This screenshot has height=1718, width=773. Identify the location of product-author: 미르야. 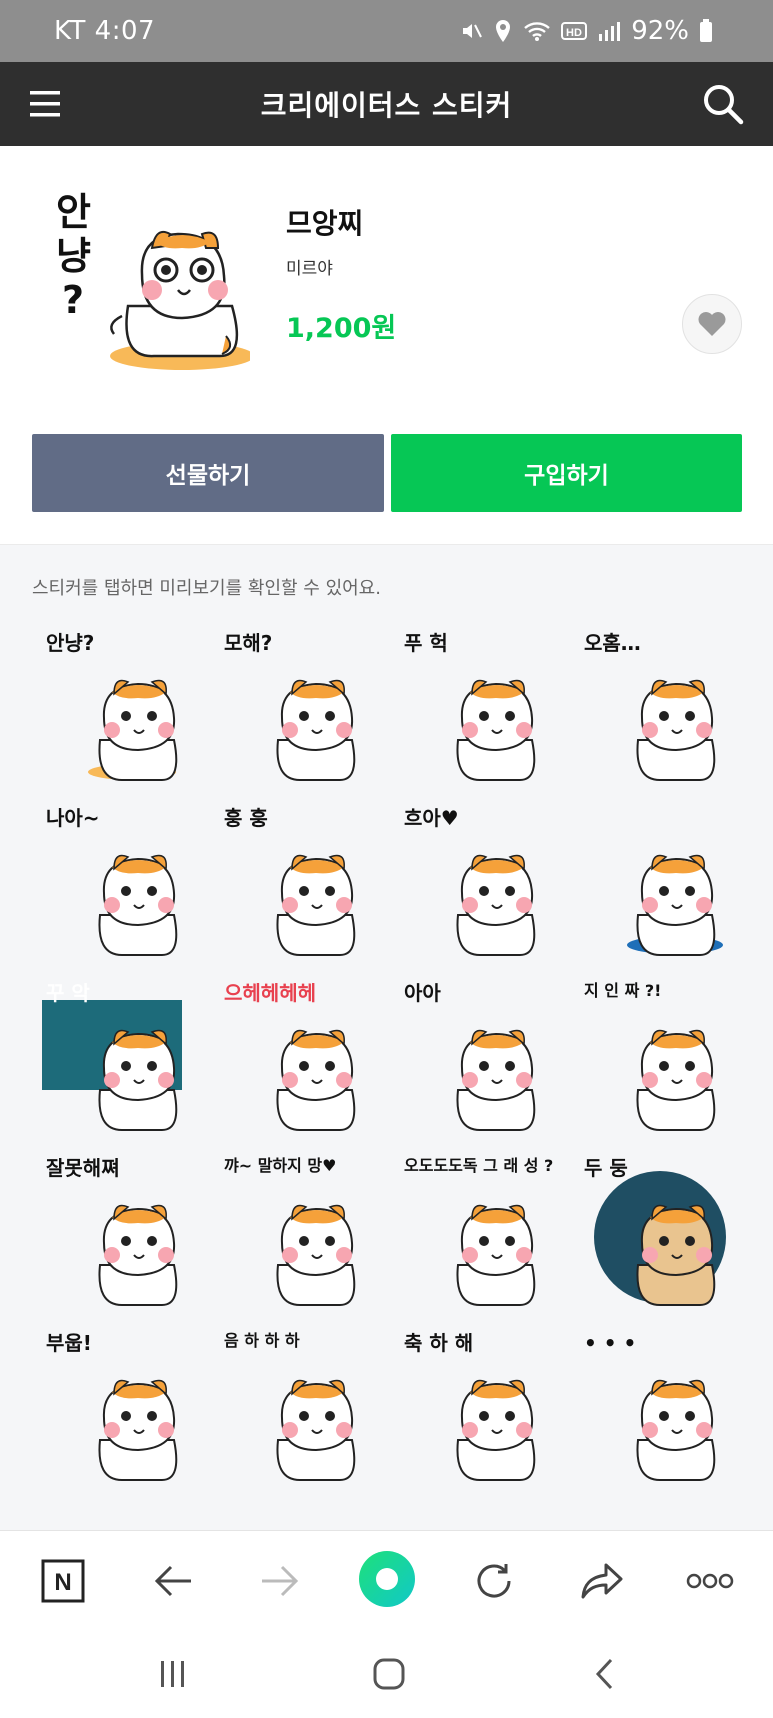
(309, 266).